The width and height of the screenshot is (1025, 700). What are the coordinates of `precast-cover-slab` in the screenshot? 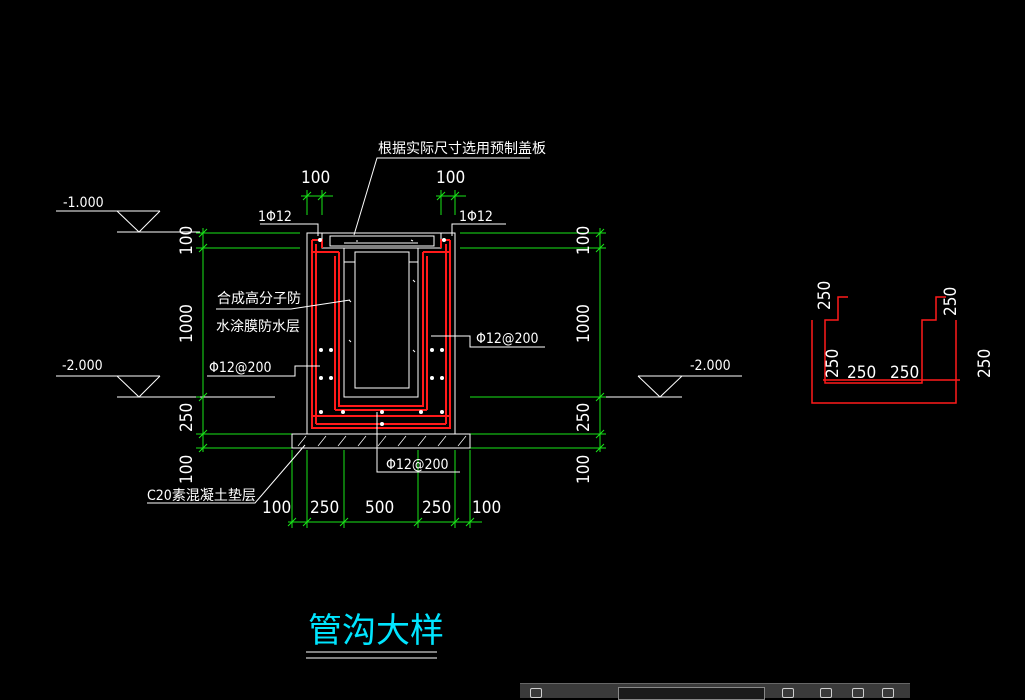 It's located at (382, 241).